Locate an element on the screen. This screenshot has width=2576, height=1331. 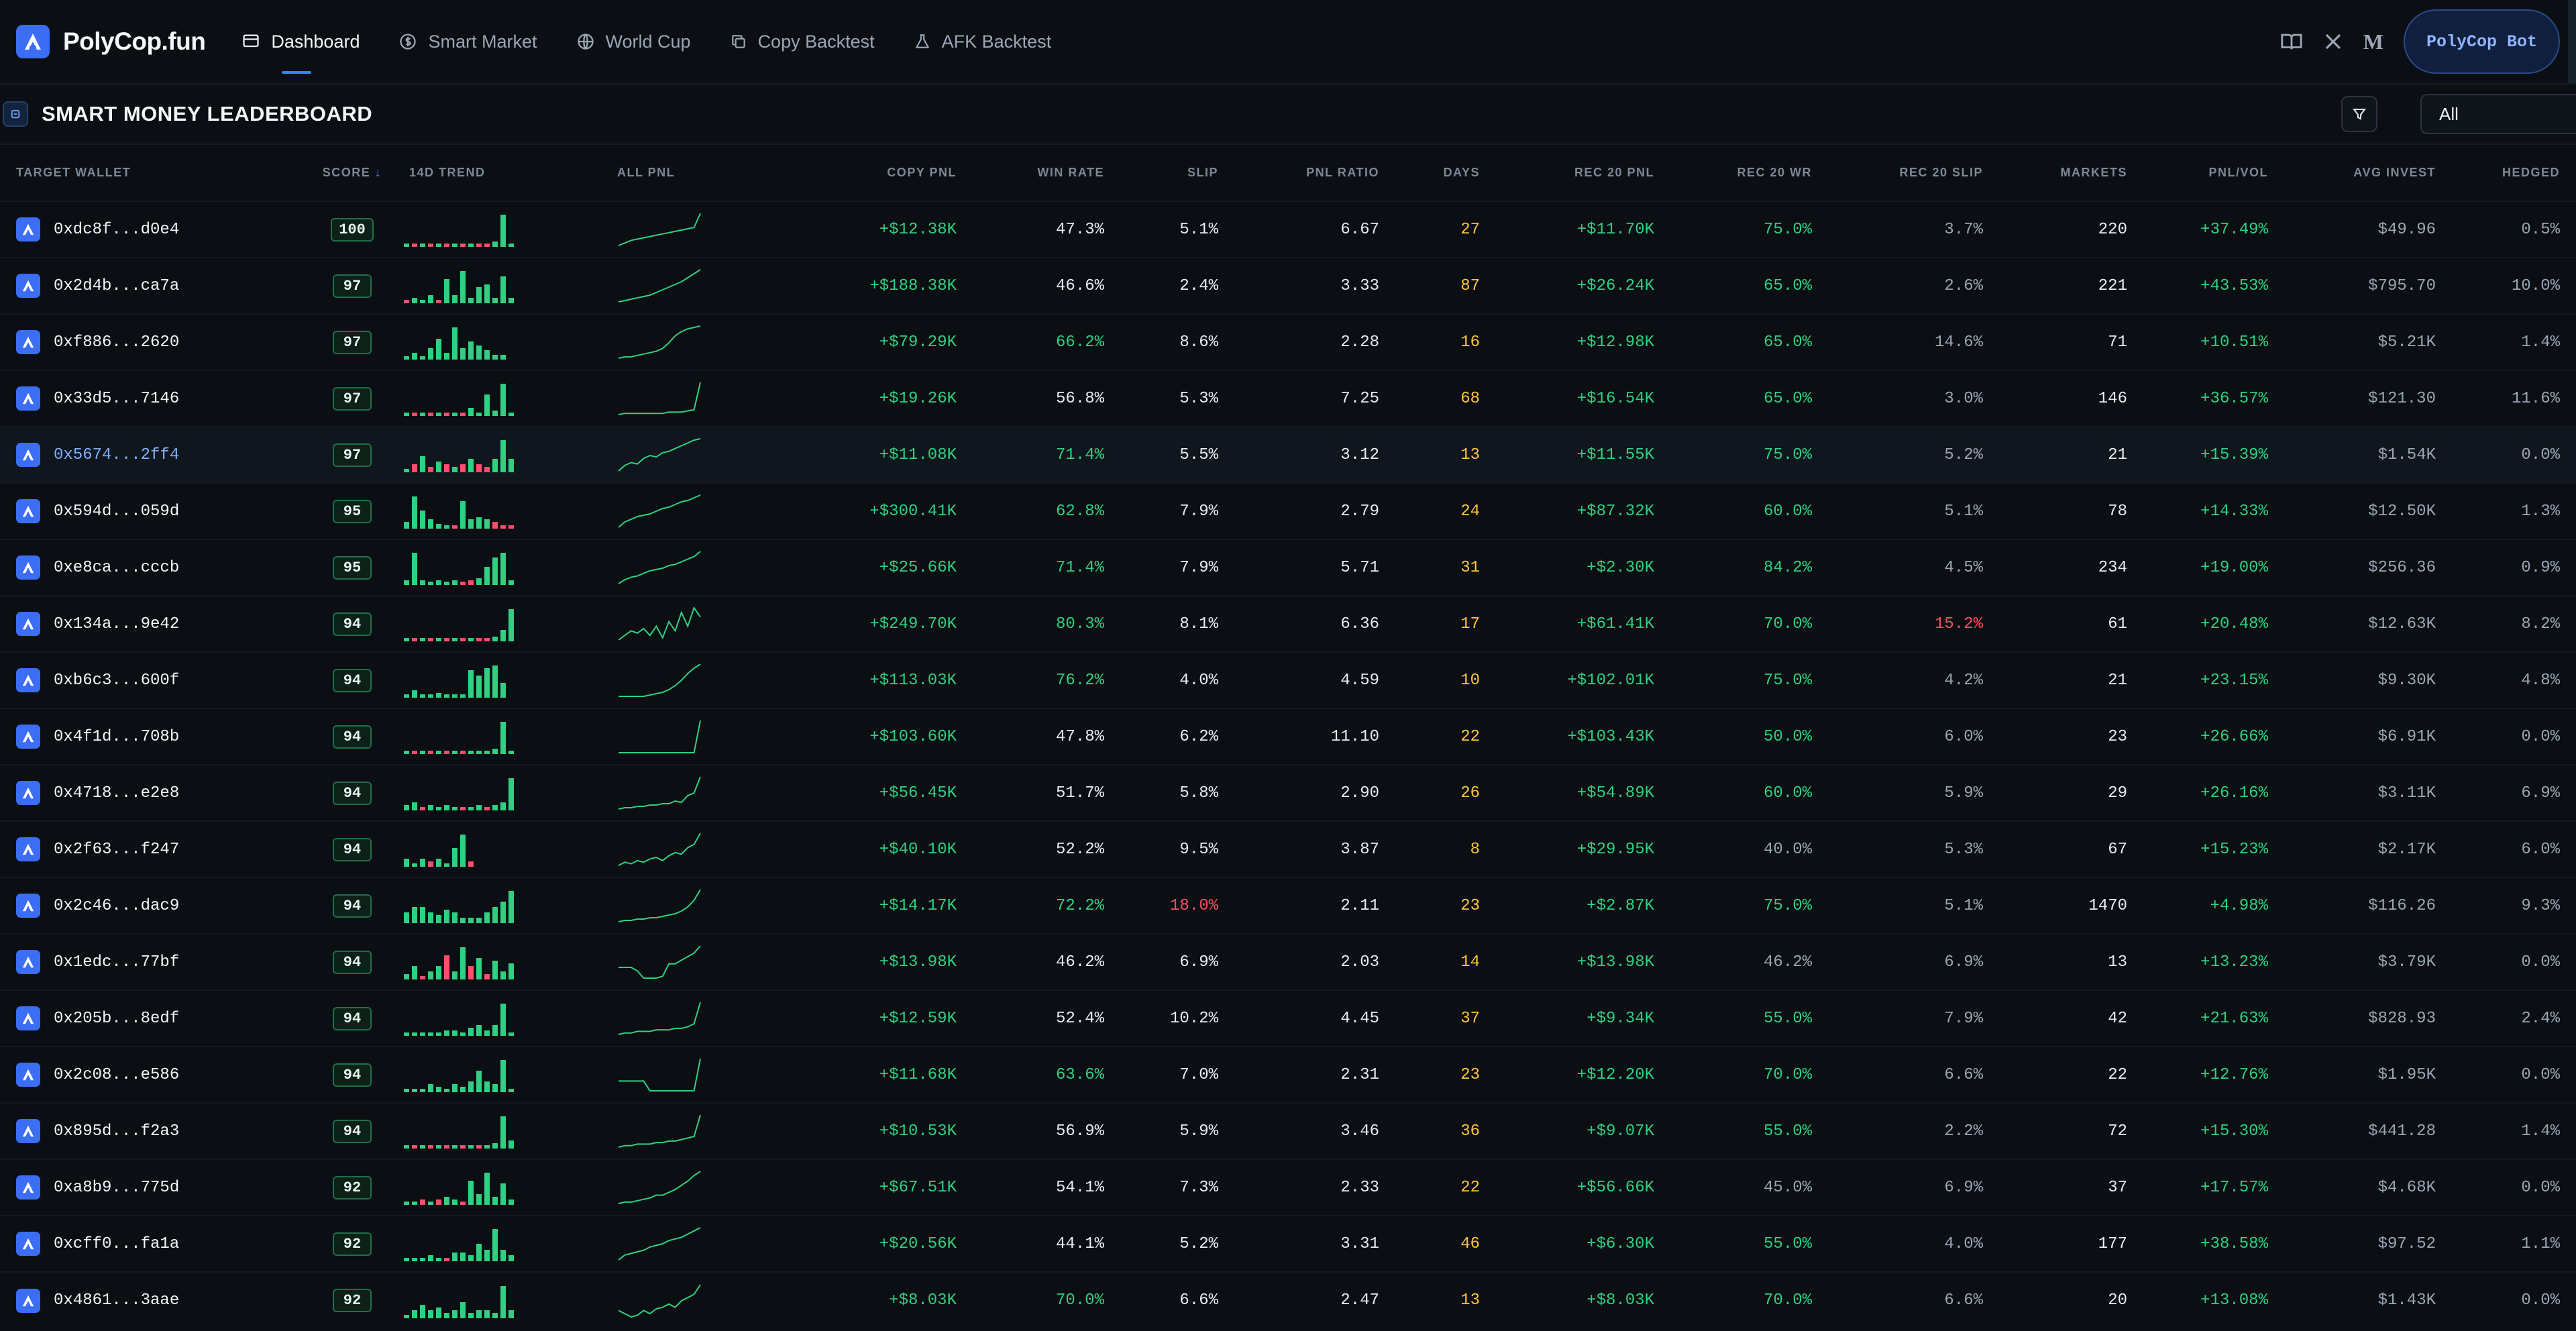
col-days: DAYS is located at coordinates (1445, 173).